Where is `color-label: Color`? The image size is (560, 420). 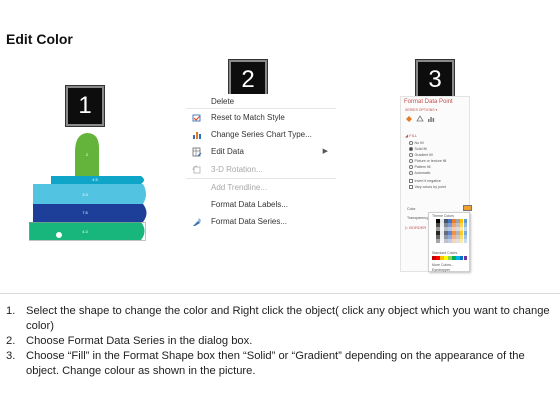 color-label: Color is located at coordinates (411, 209).